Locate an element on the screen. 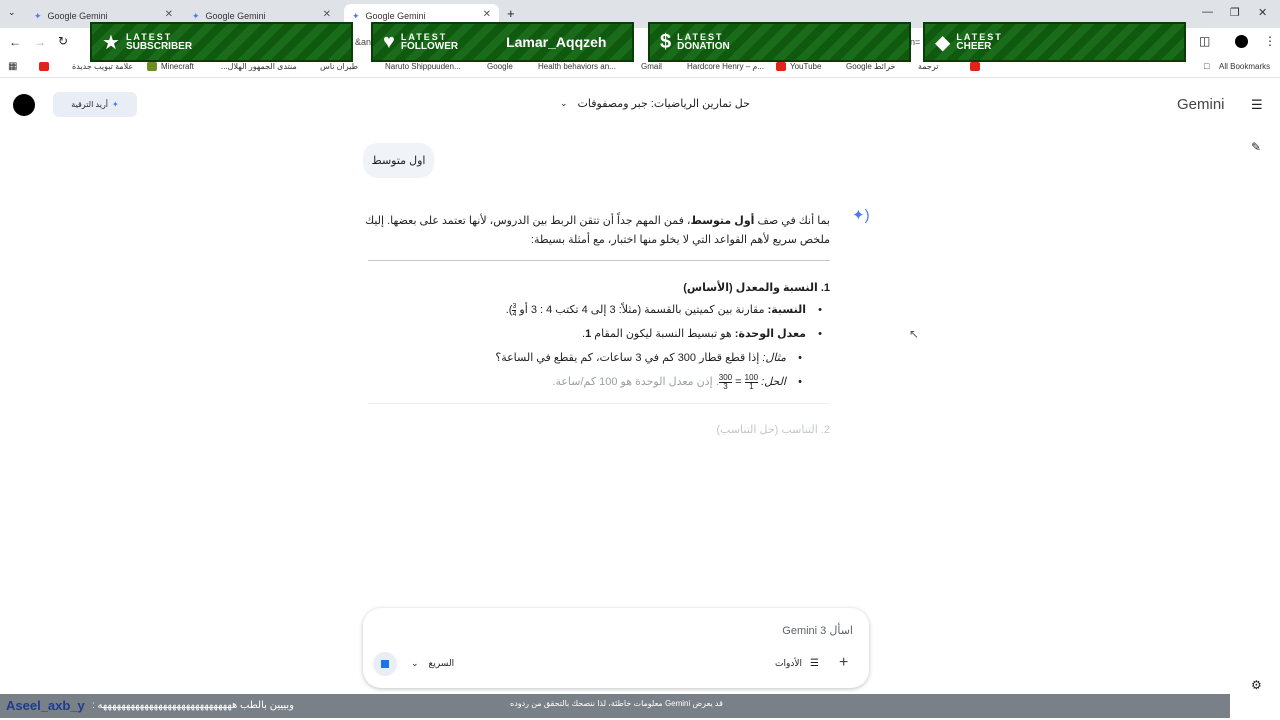 The image size is (1280, 720). bookmark-item: طيران ناس is located at coordinates (339, 66).